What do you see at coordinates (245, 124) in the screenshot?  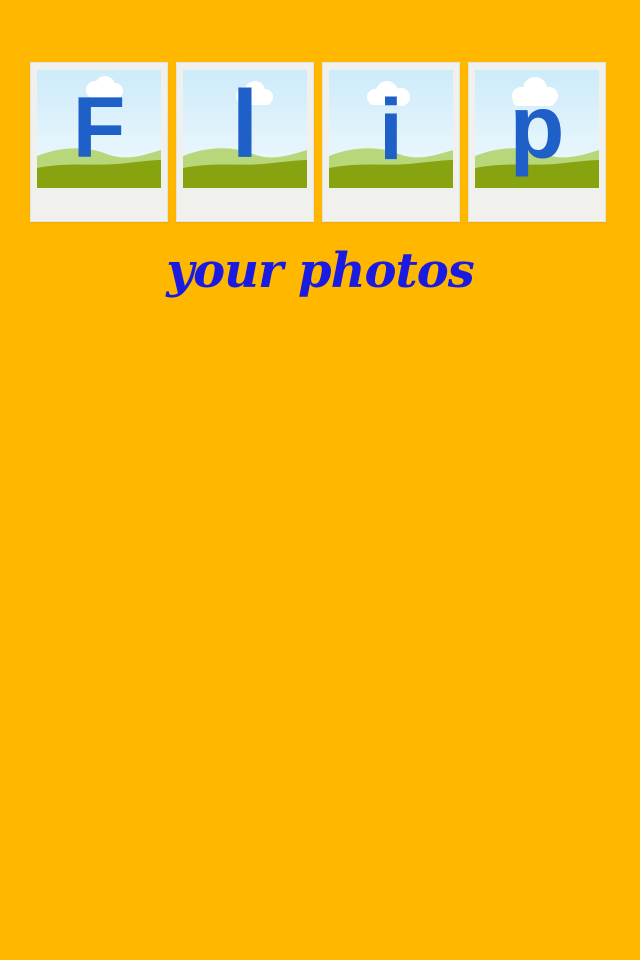 I see `logo-letter-l: l` at bounding box center [245, 124].